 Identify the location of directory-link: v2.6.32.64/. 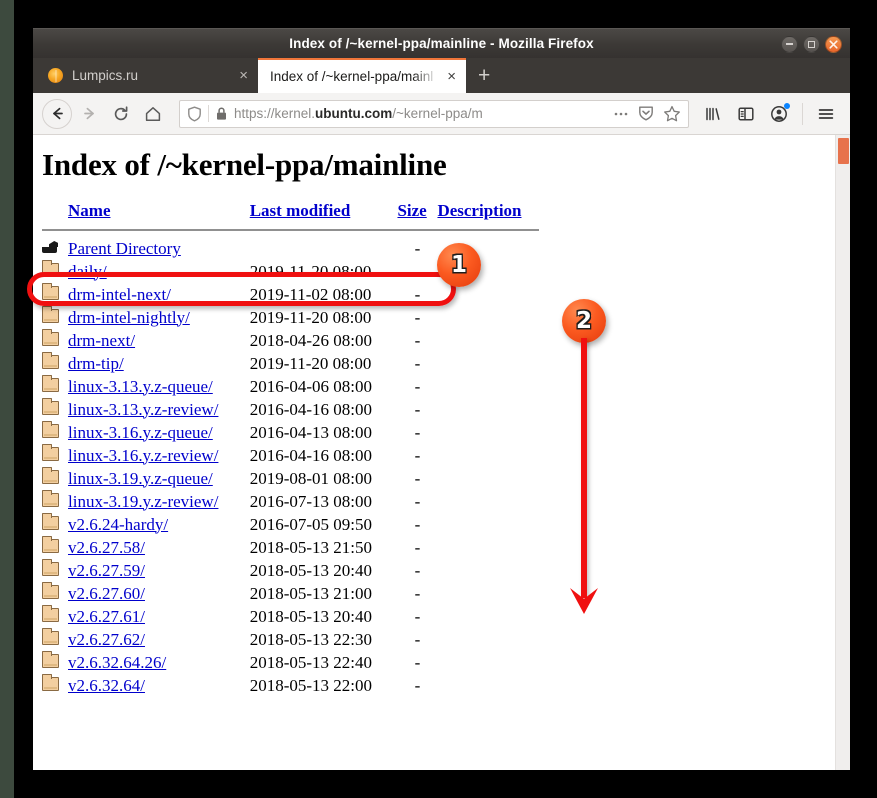
(106, 685).